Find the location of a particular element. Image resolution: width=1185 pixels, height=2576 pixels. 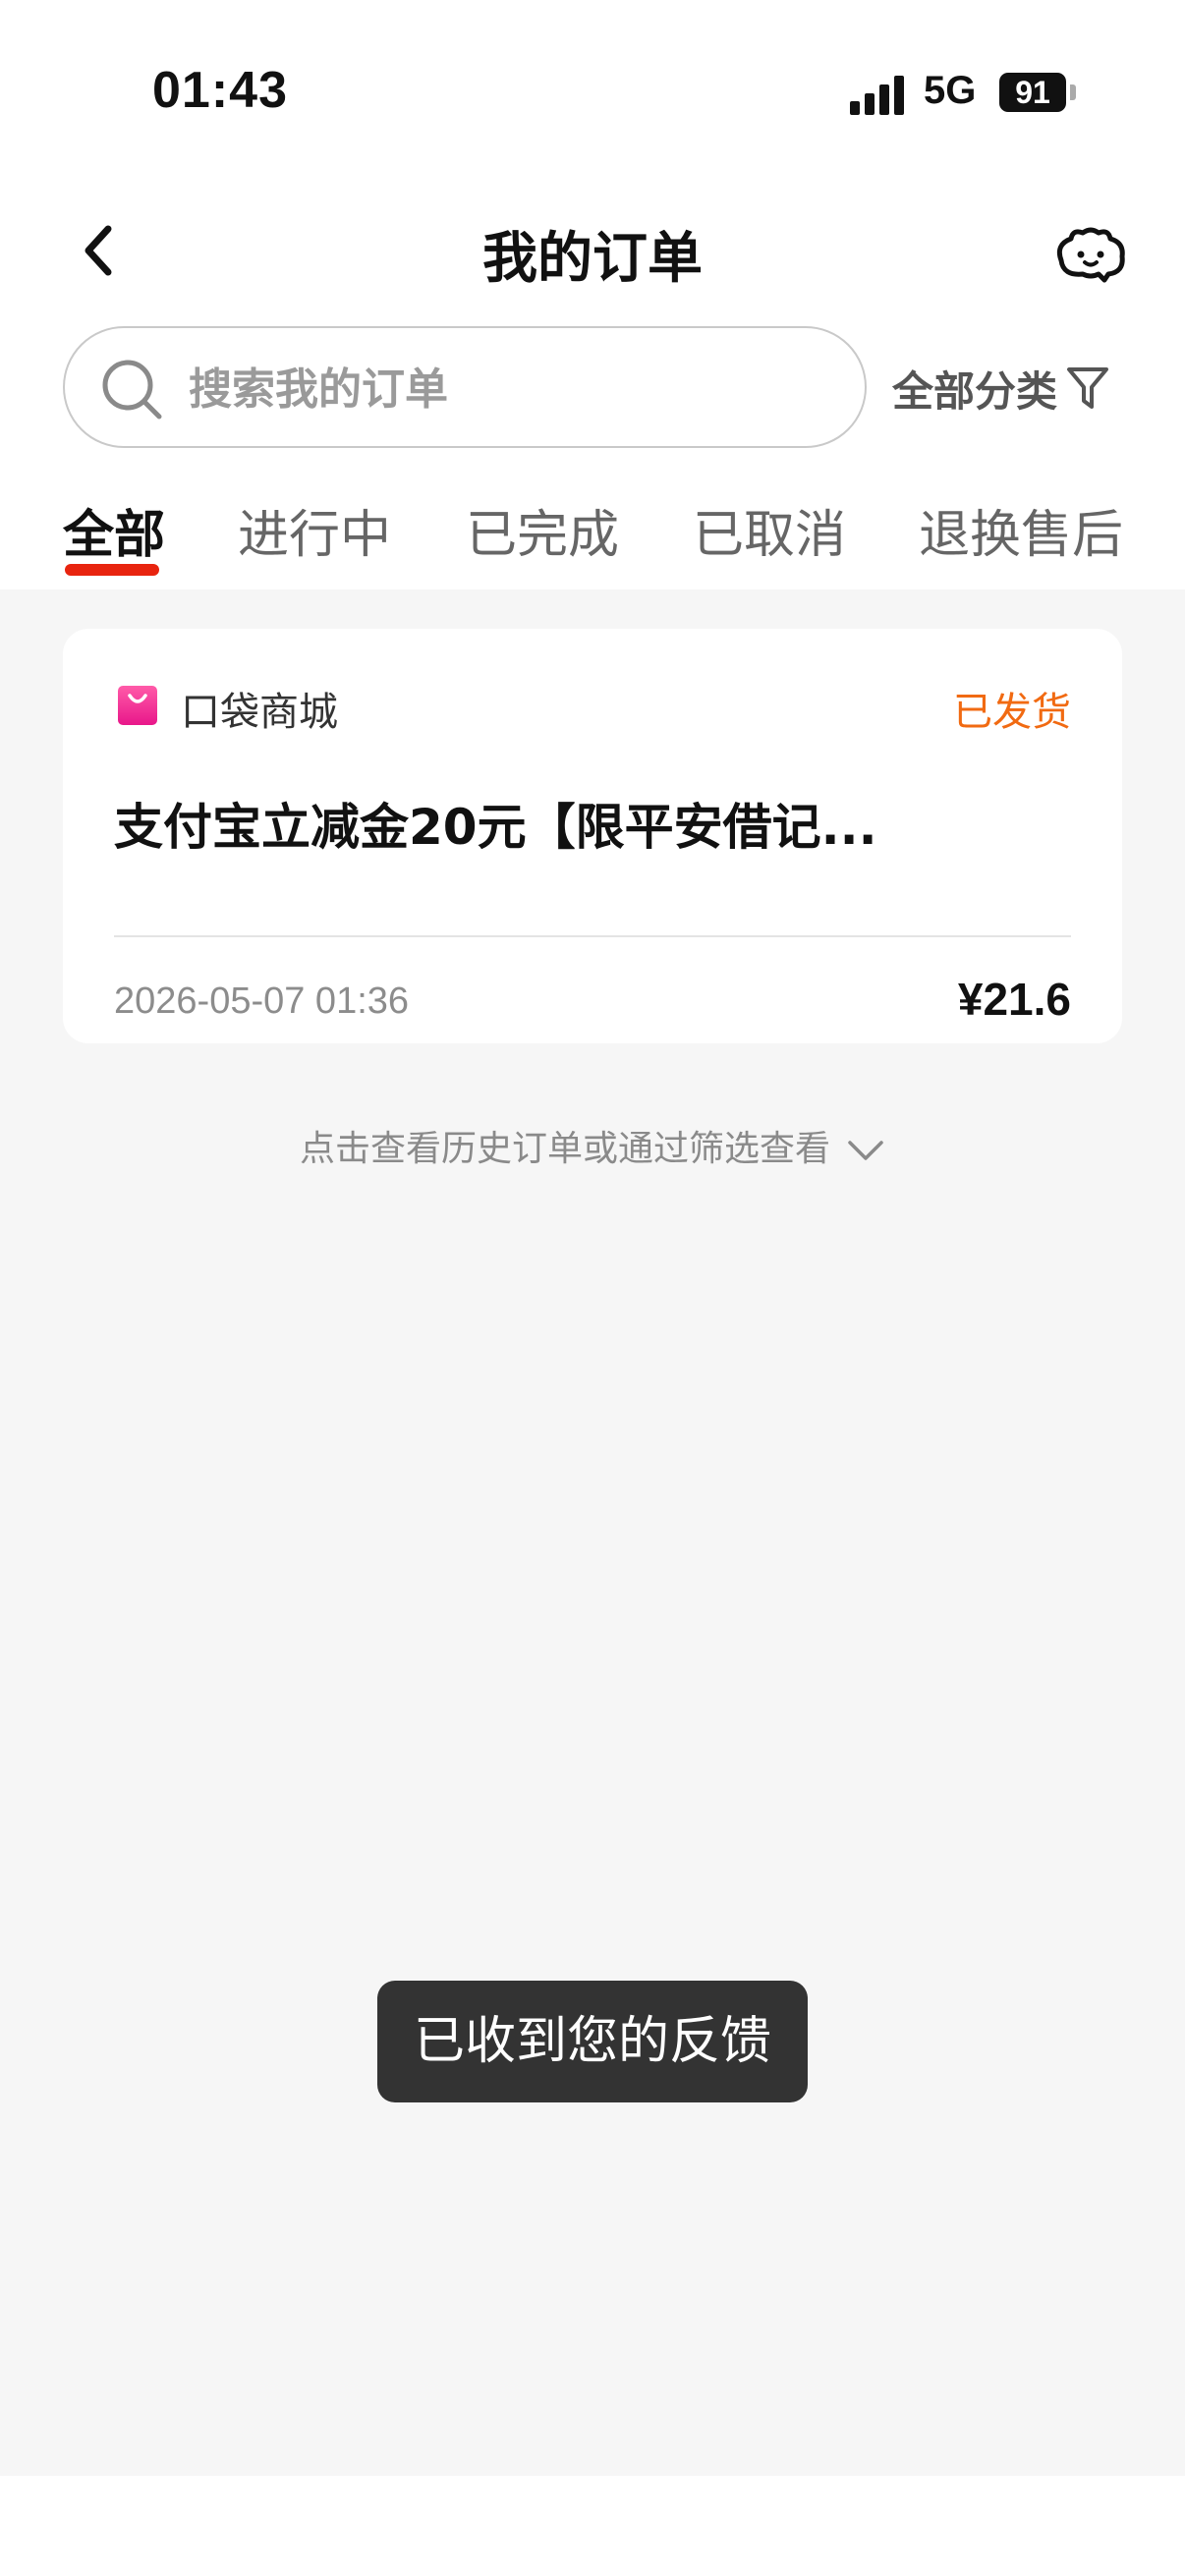

battery-cap is located at coordinates (1073, 92).